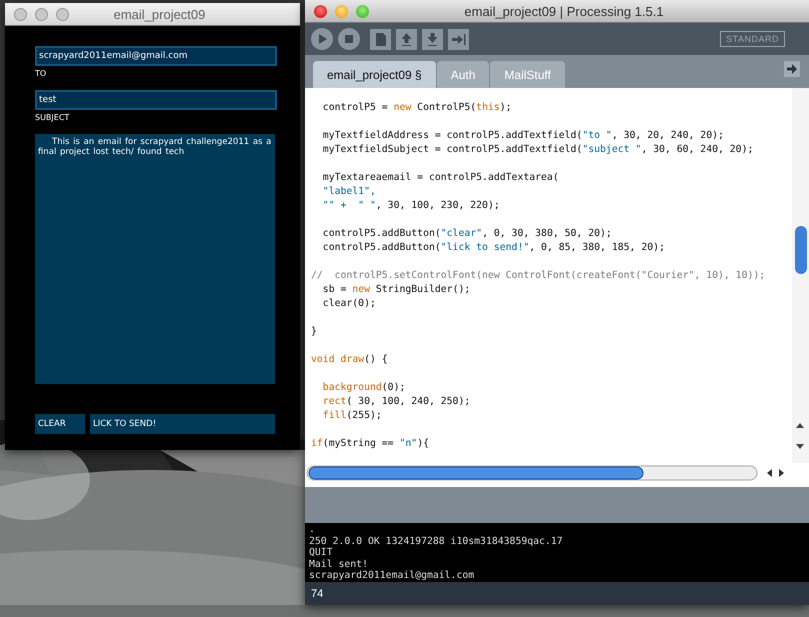  Describe the element at coordinates (391, 576) in the screenshot. I see `console-line: scrapyard2011email@gmail.com` at that location.